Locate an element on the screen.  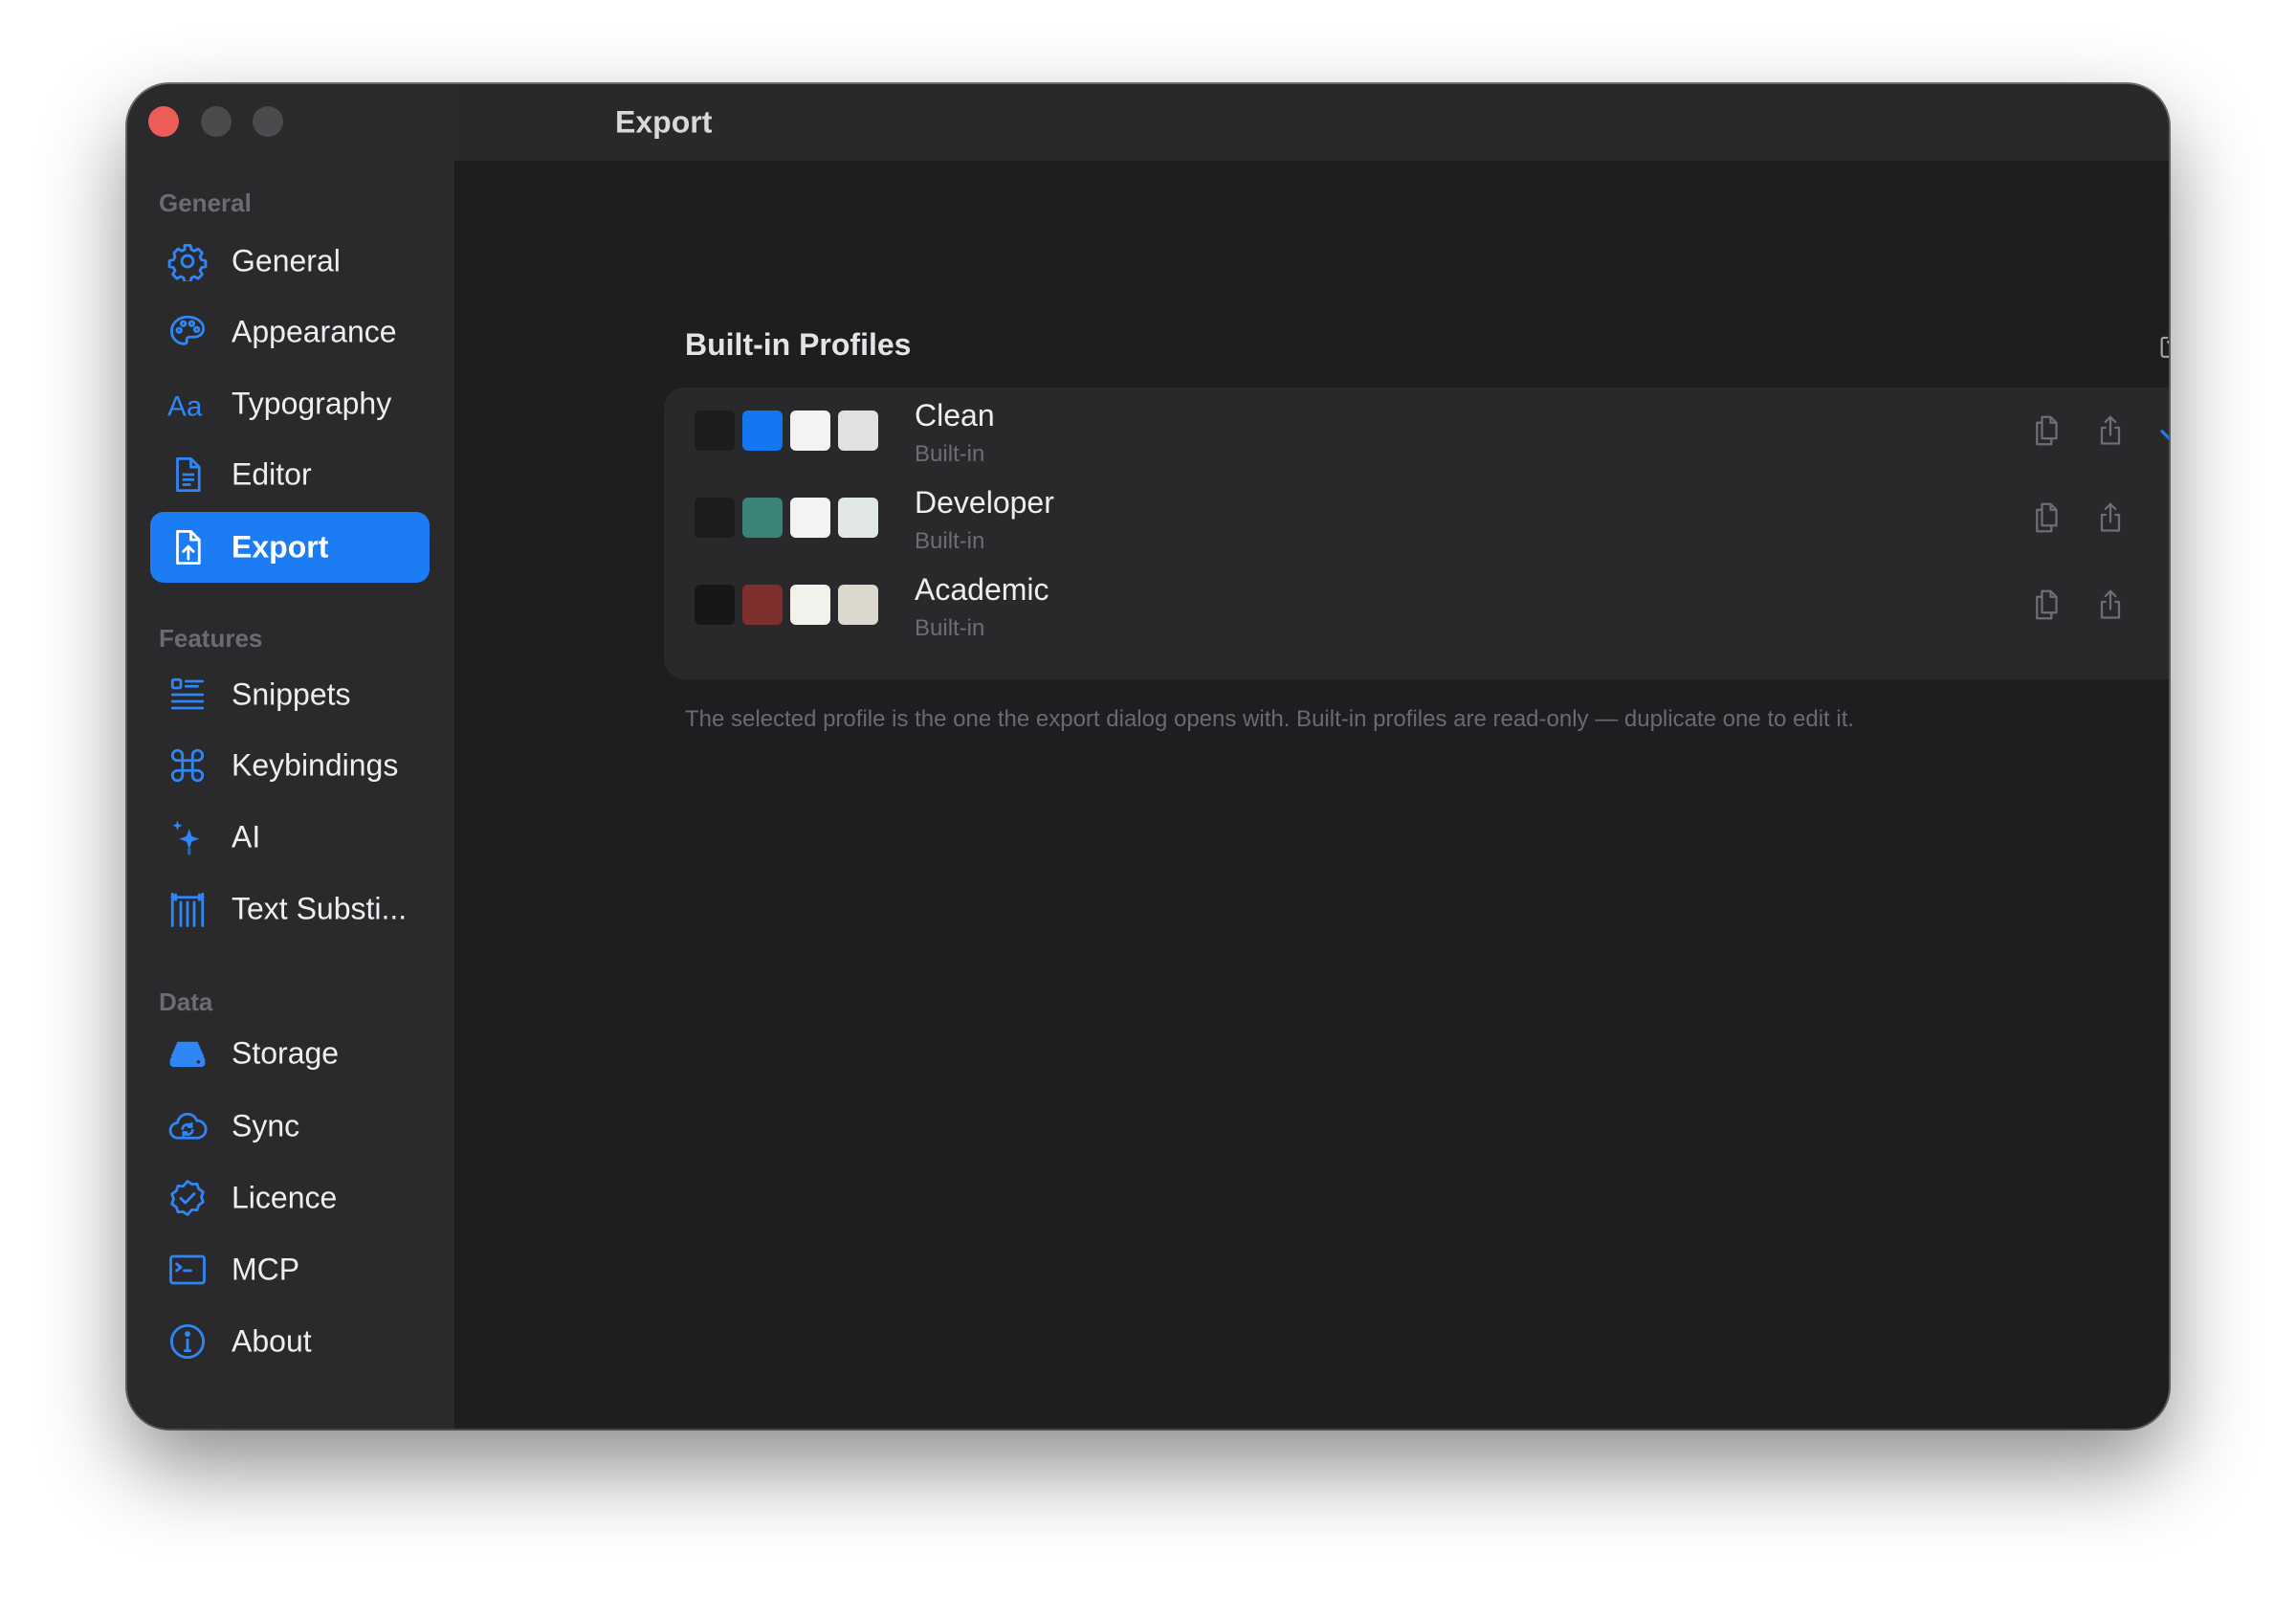
sidebar-item-mcp: MCP is located at coordinates (290, 1269).